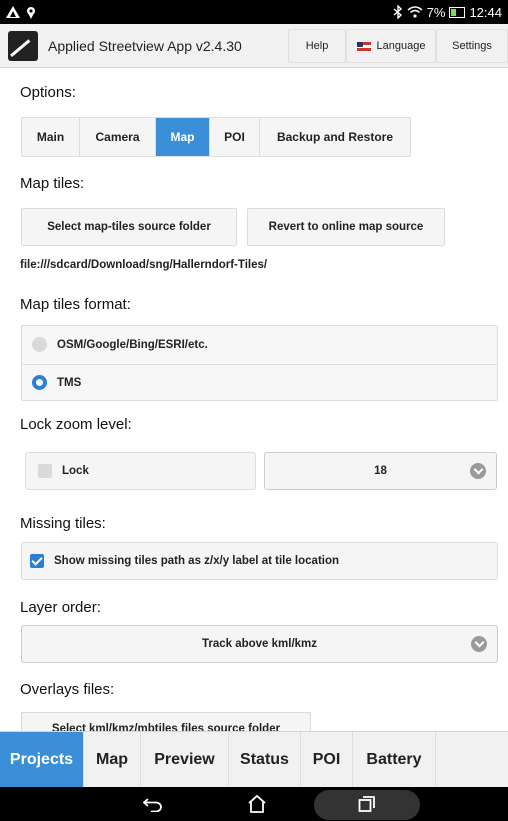 The height and width of the screenshot is (821, 508). I want to click on map-tiles-title: Map tiles:, so click(52, 183).